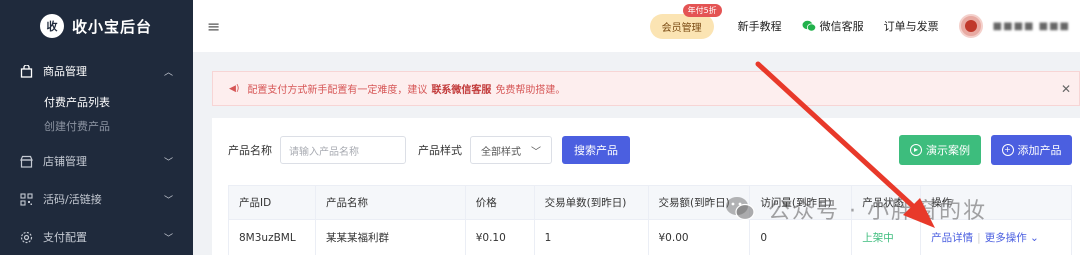 The width and height of the screenshot is (1080, 255). Describe the element at coordinates (499, 202) in the screenshot. I see `column-header: 价格` at that location.